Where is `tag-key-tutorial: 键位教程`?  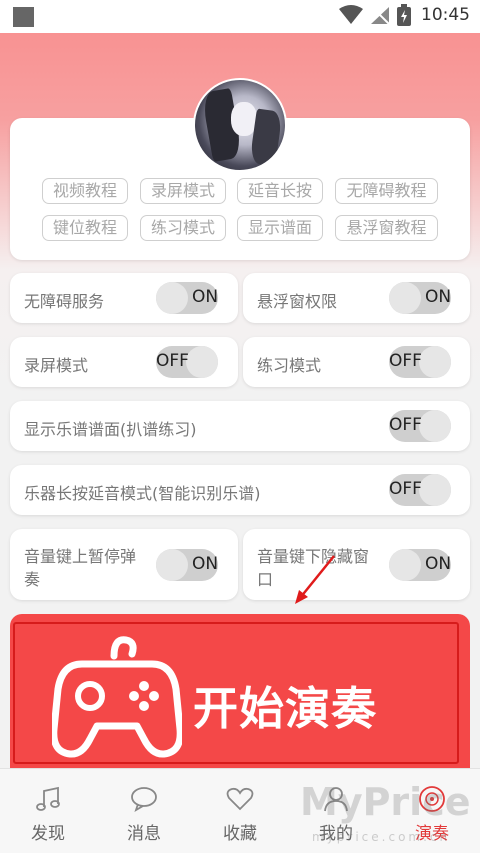
tag-key-tutorial: 键位教程 is located at coordinates (85, 228).